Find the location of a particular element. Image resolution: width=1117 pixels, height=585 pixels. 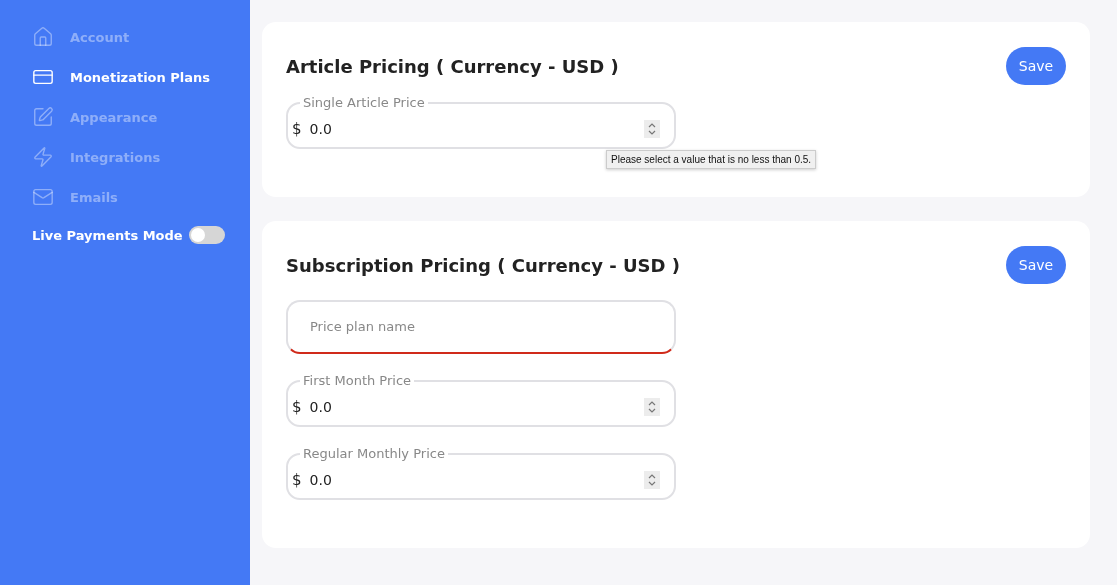

section-title: Subscription Pricing ( Currency - USD ) is located at coordinates (483, 265).